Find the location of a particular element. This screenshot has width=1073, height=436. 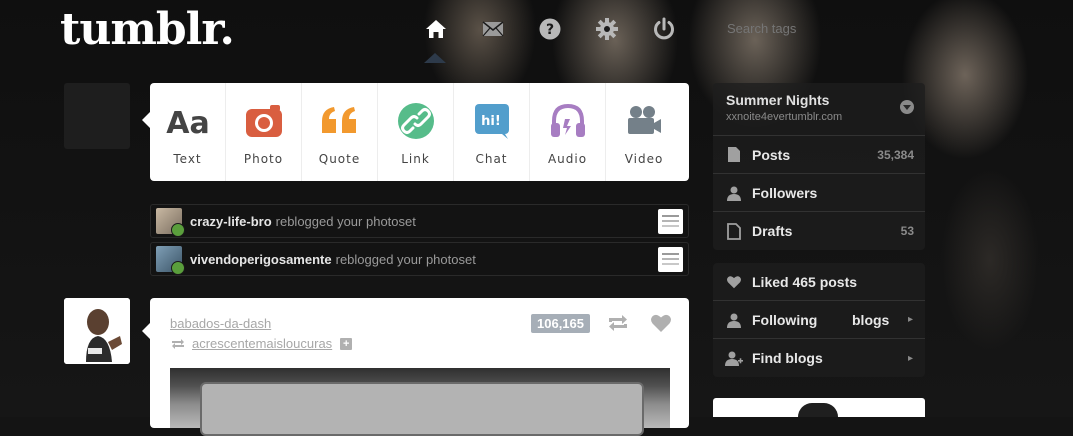

post-author-avatar is located at coordinates (97, 331).